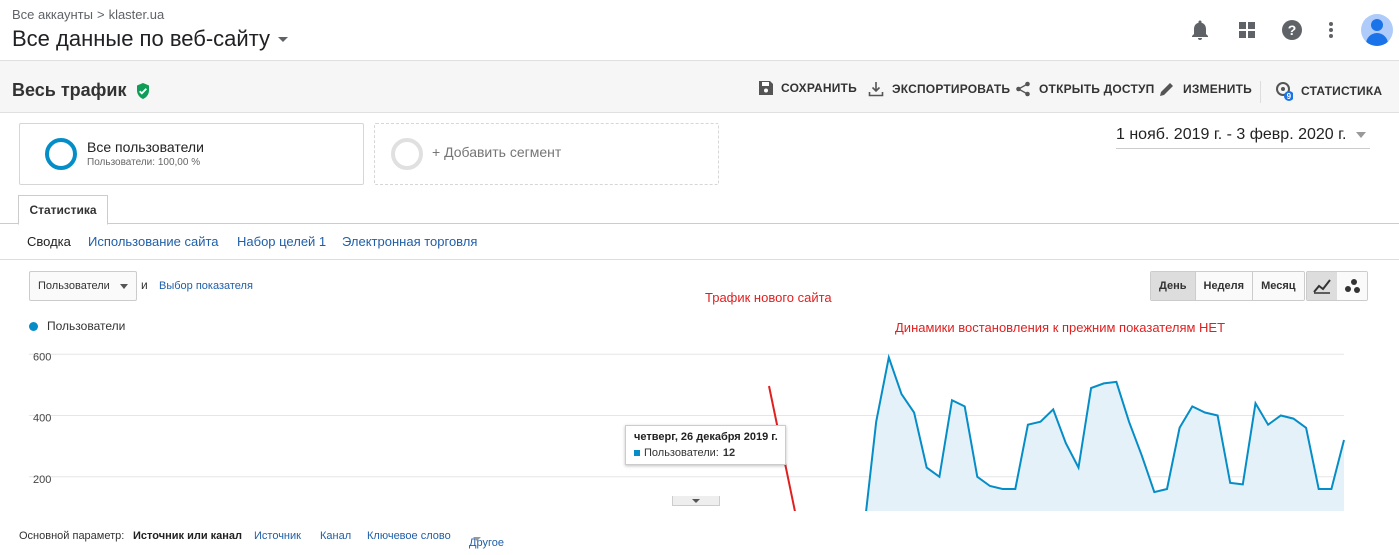  Describe the element at coordinates (153, 241) in the screenshot. I see `subnav-site-usage: Использование сайта` at that location.